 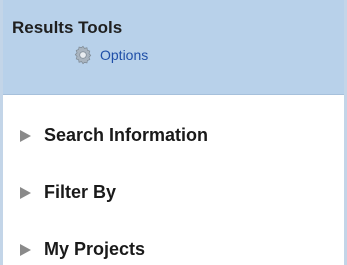 I want to click on section-label: Search Information, so click(x=126, y=135).